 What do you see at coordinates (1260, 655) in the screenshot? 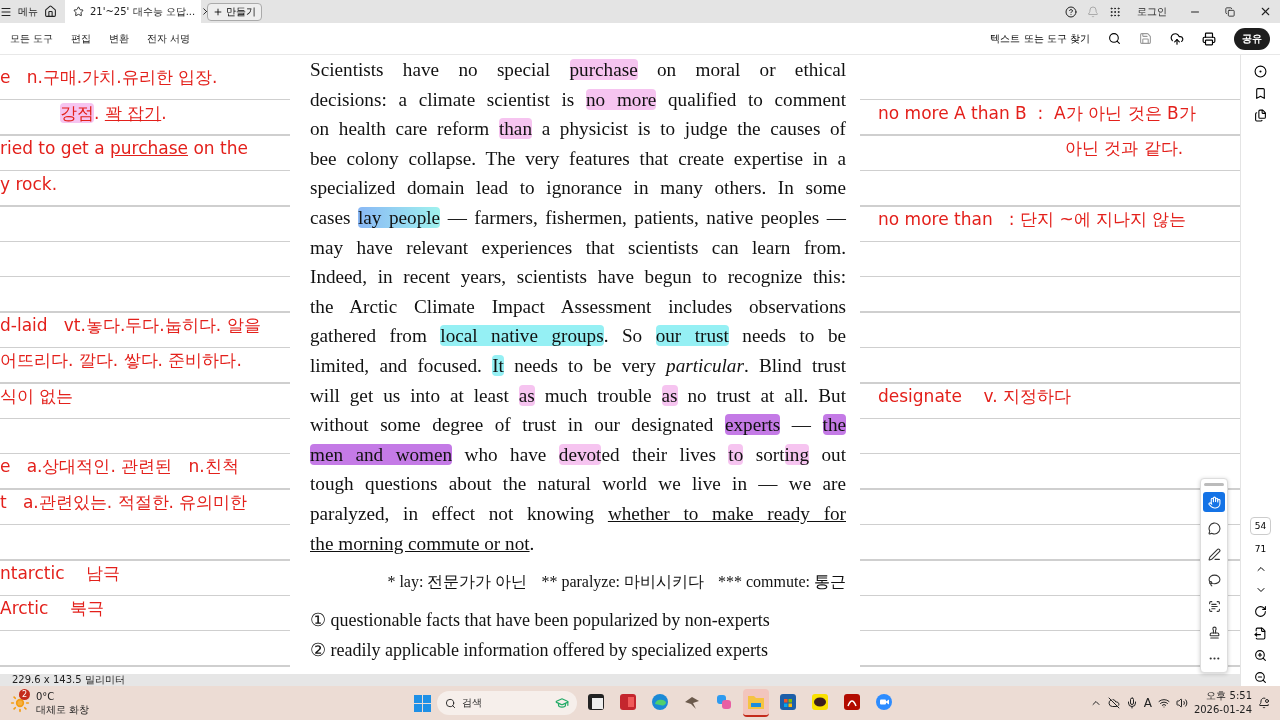
I see `zoom-in-icon` at bounding box center [1260, 655].